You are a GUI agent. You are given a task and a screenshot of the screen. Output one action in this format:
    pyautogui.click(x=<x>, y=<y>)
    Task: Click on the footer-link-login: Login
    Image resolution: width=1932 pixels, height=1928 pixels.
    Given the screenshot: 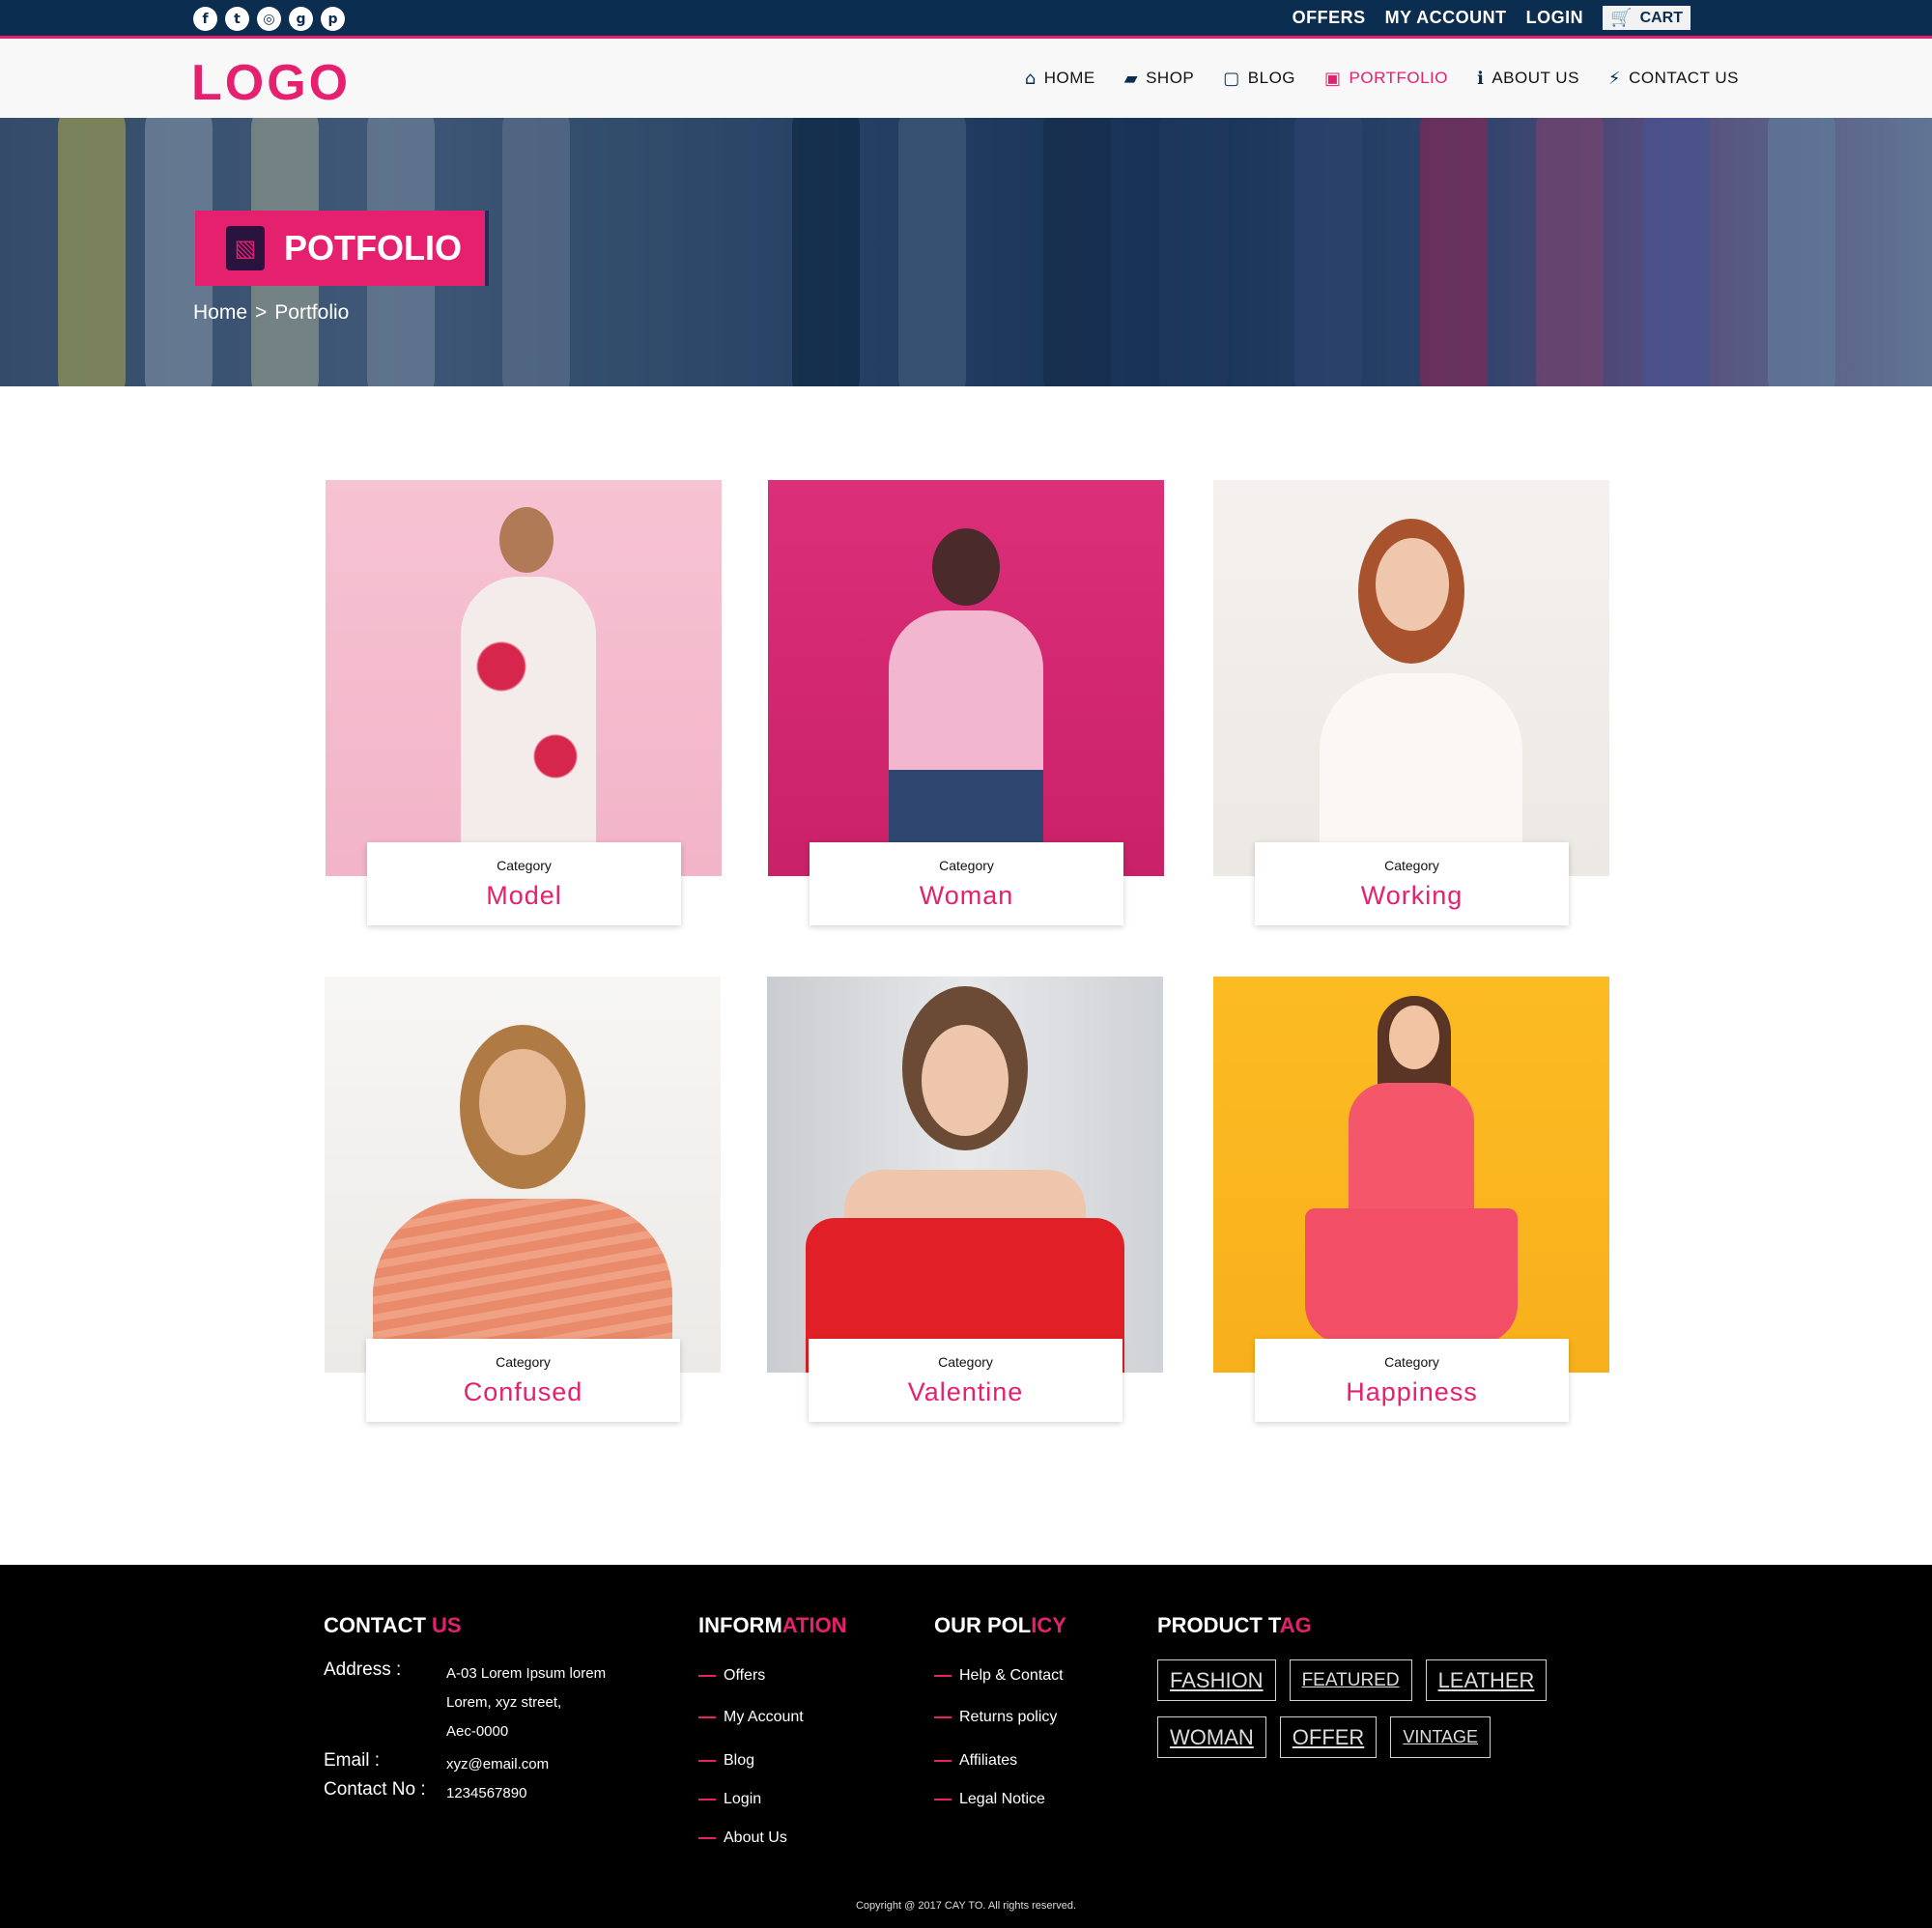 What is the action you would take?
    pyautogui.click(x=751, y=1800)
    